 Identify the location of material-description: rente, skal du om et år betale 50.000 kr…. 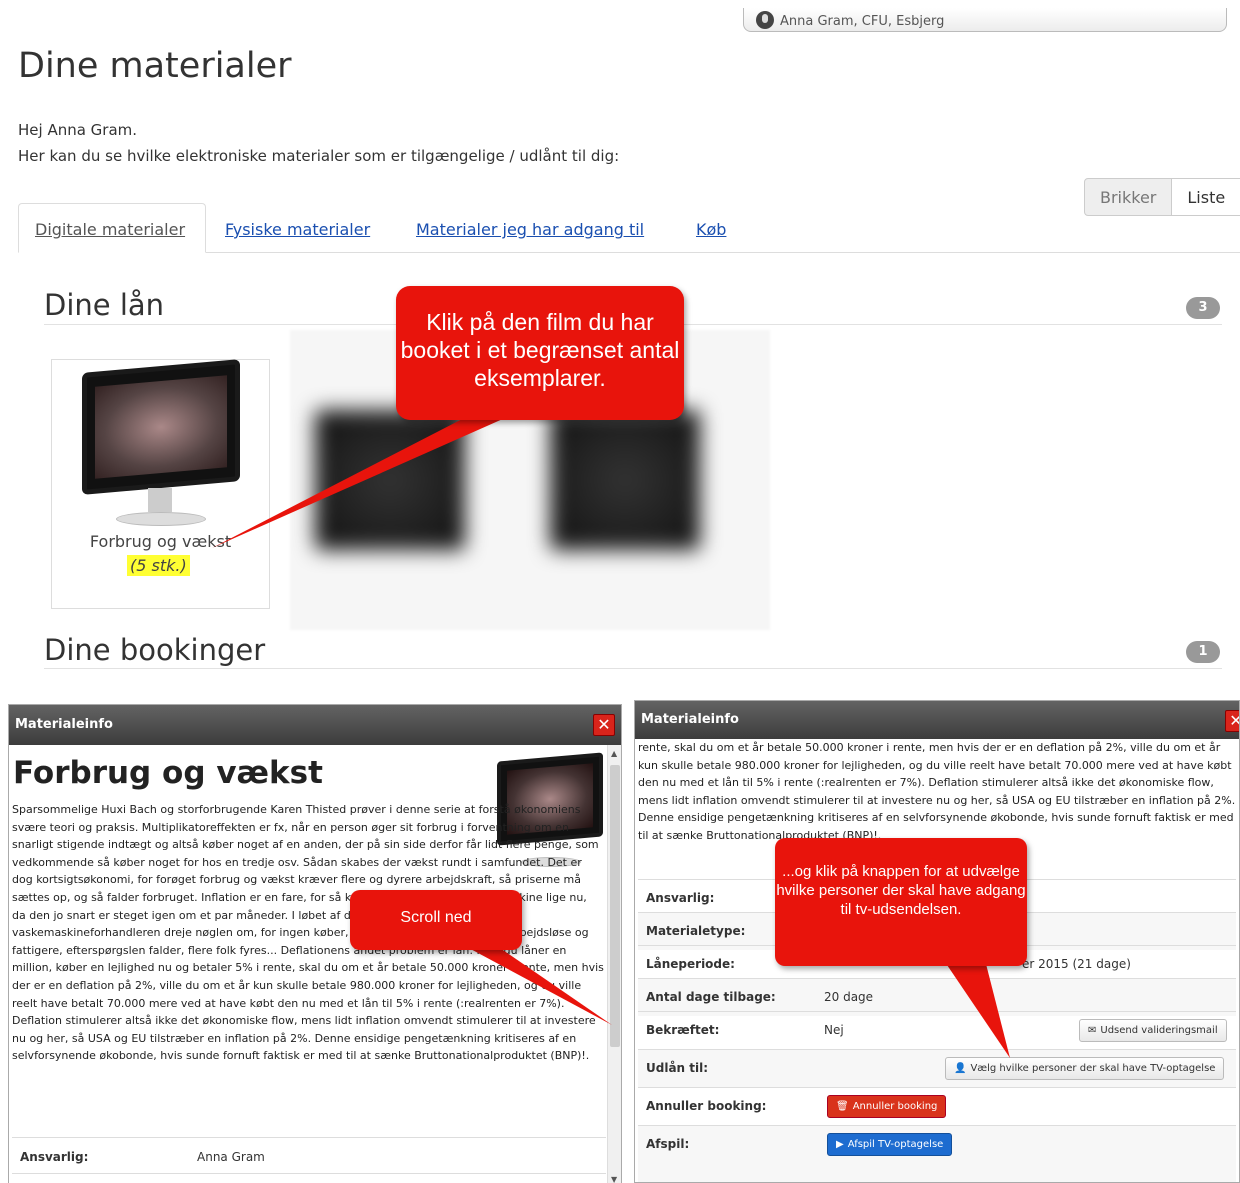
(937, 791).